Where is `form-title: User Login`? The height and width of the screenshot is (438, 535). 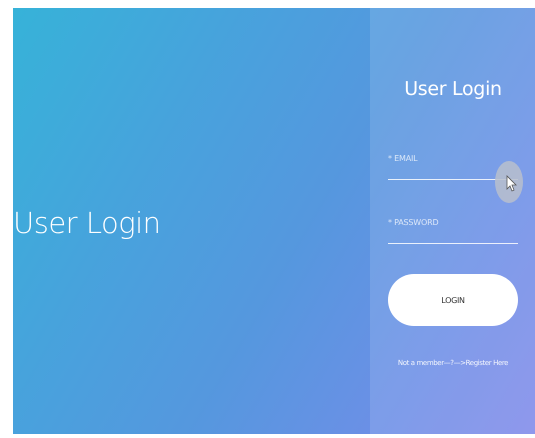 form-title: User Login is located at coordinates (453, 89).